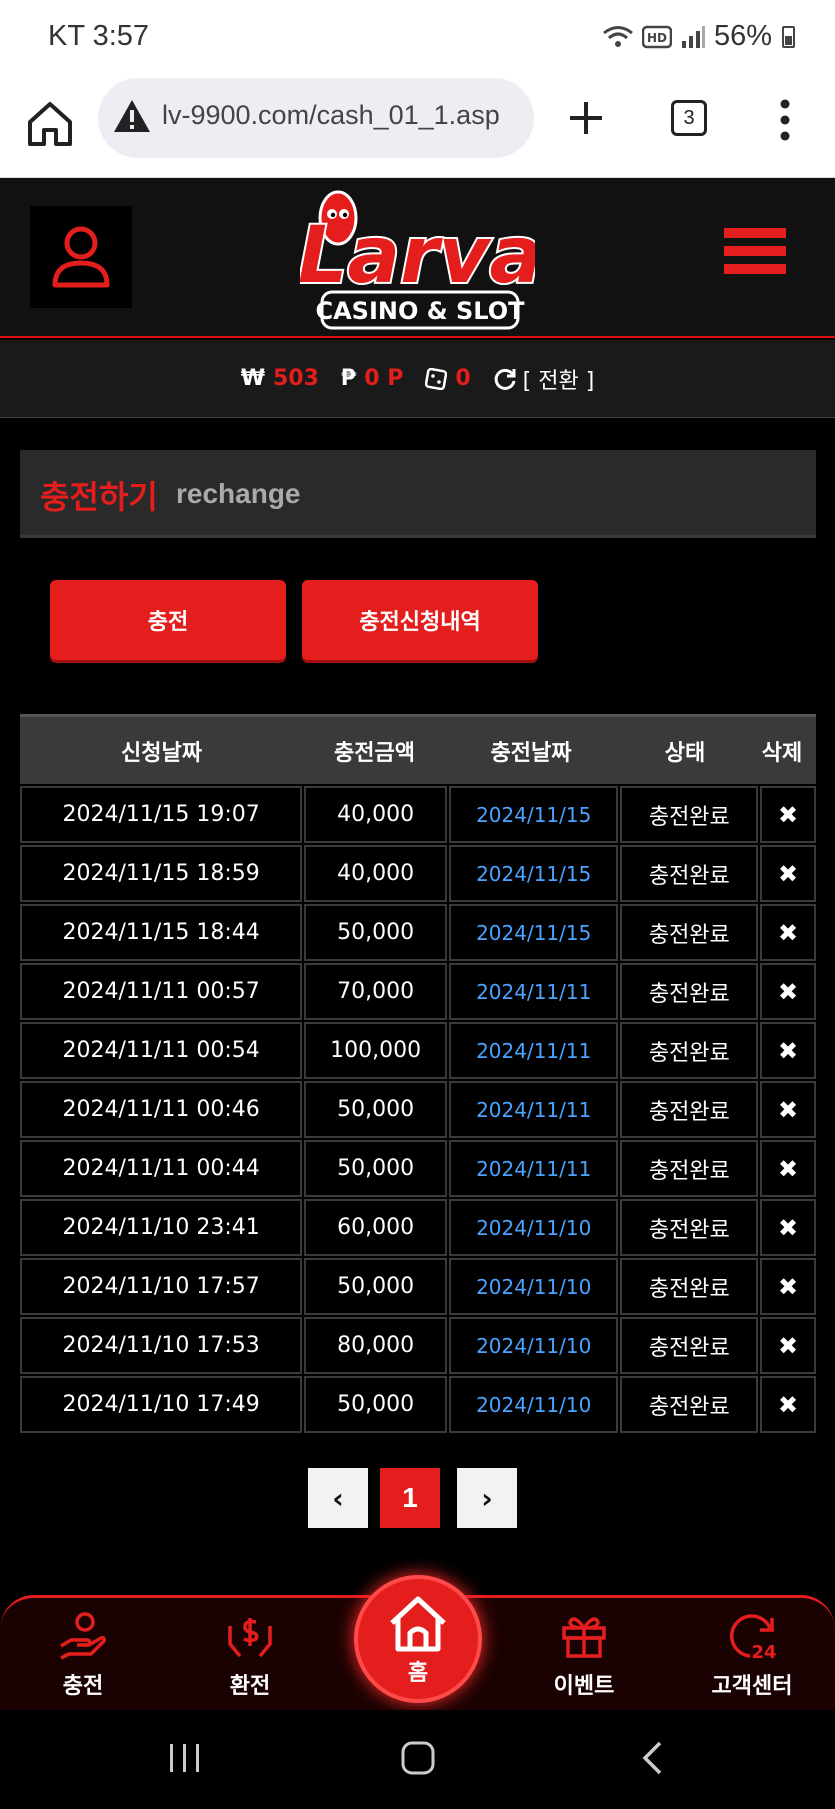 Image resolution: width=835 pixels, height=1809 pixels. Describe the element at coordinates (252, 378) in the screenshot. I see `won-icon: ₩` at that location.